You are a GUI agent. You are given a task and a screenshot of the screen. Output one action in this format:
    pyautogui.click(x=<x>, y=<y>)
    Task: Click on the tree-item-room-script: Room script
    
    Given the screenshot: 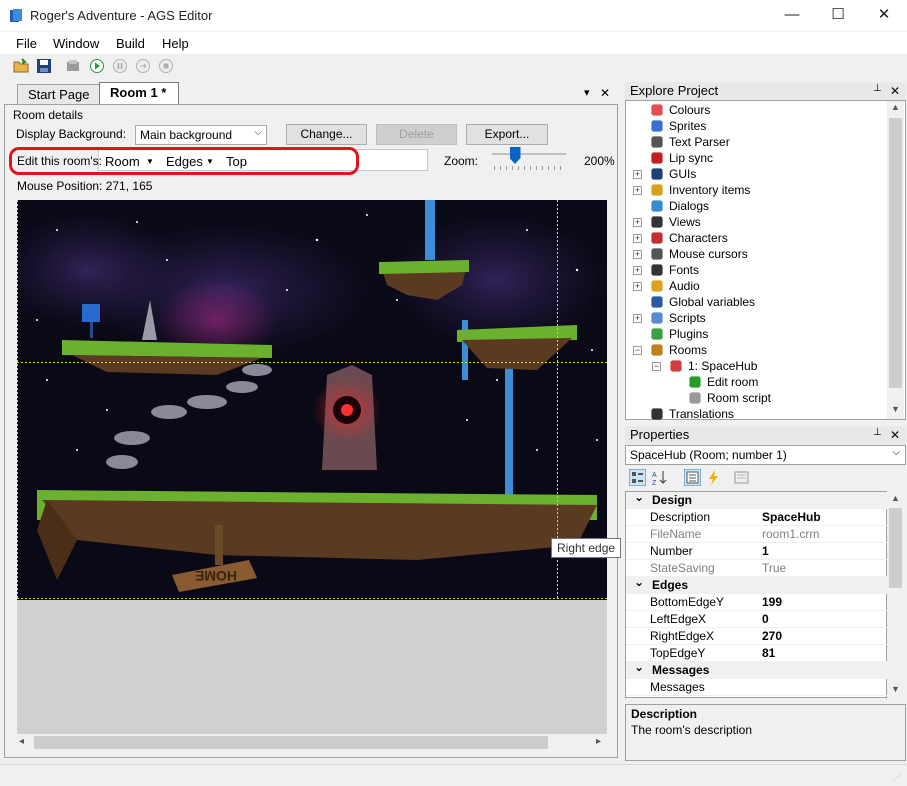 What is the action you would take?
    pyautogui.click(x=739, y=398)
    